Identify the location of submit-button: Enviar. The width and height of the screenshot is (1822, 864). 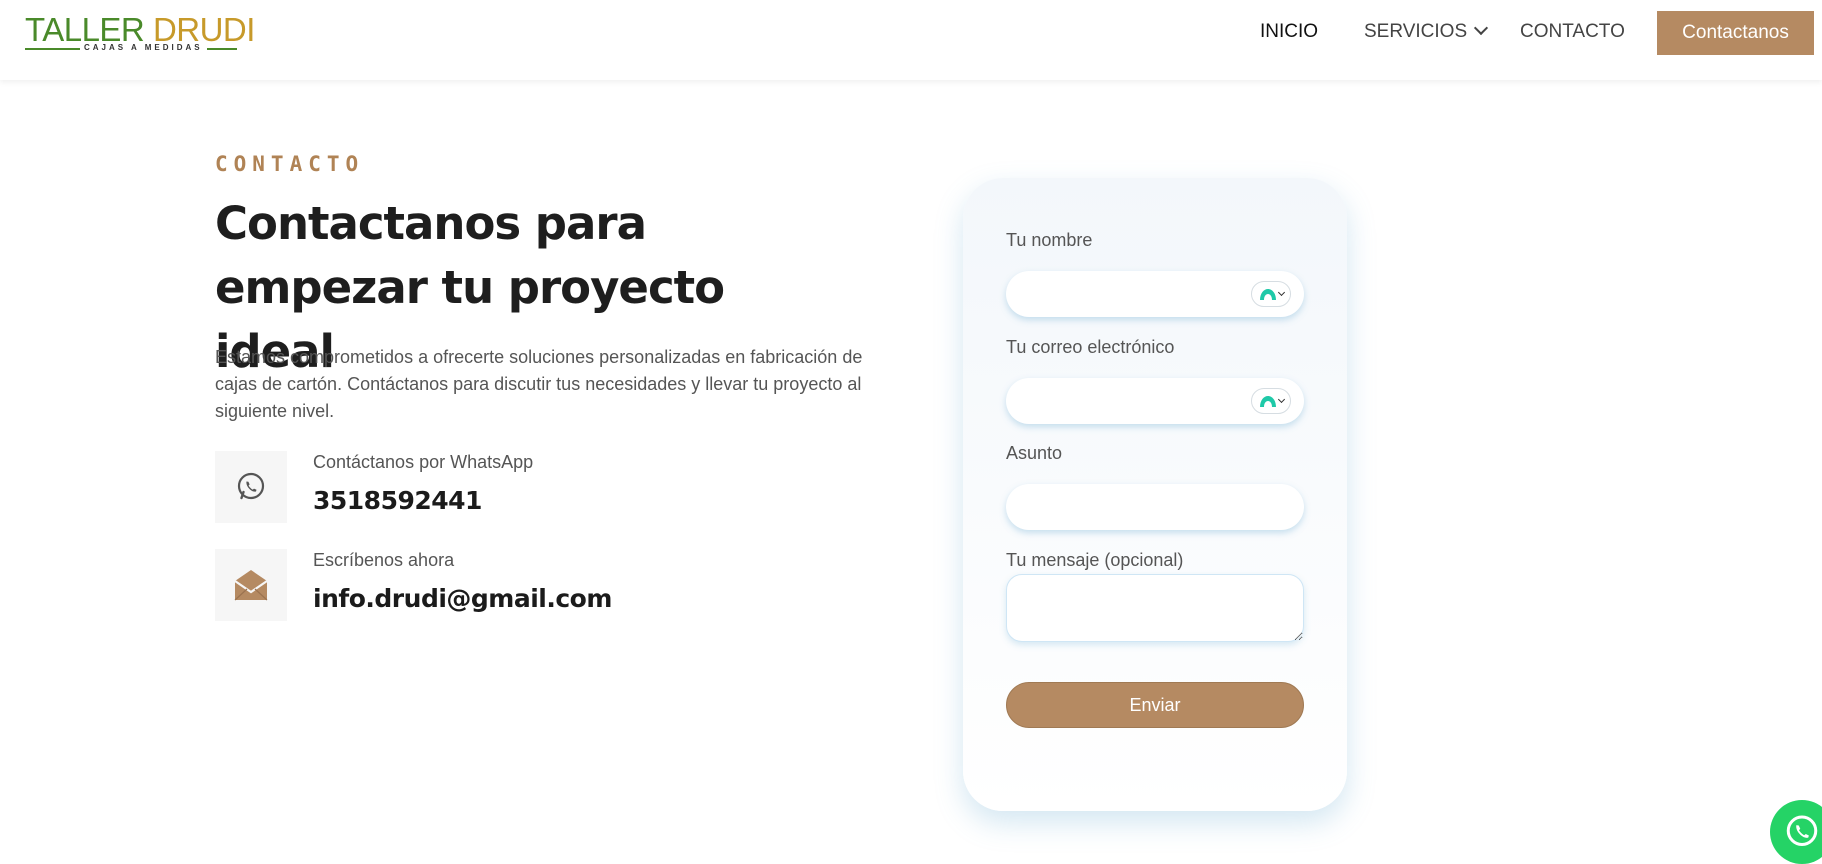
(1155, 705).